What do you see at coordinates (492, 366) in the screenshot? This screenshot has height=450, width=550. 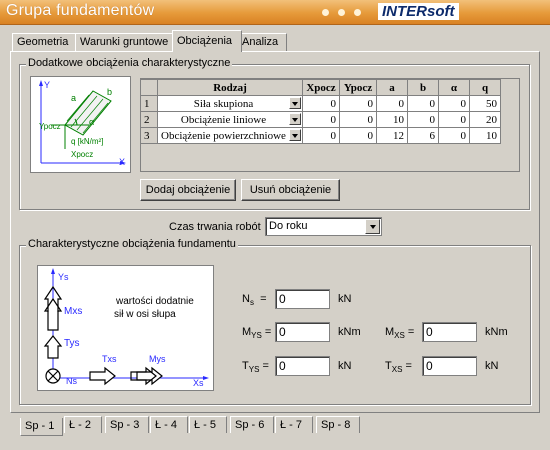 I see `txs-unit: kN` at bounding box center [492, 366].